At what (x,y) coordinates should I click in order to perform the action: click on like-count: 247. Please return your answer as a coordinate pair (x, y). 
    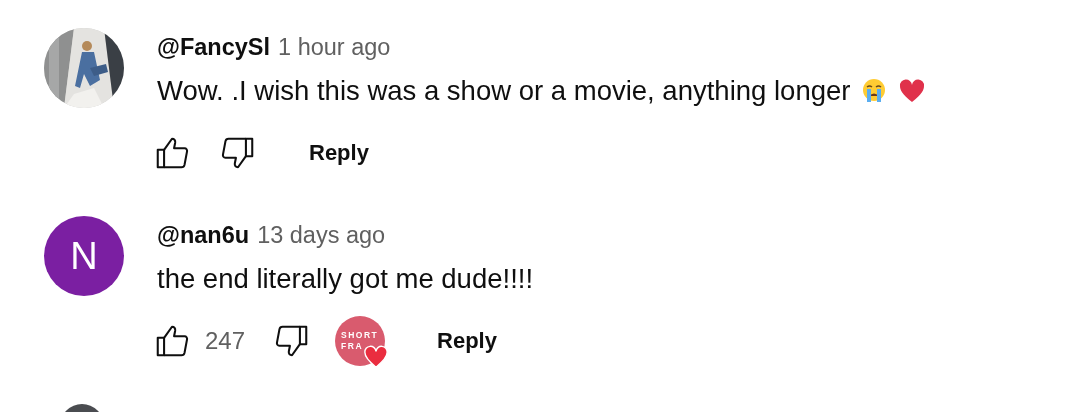
    Looking at the image, I should click on (225, 341).